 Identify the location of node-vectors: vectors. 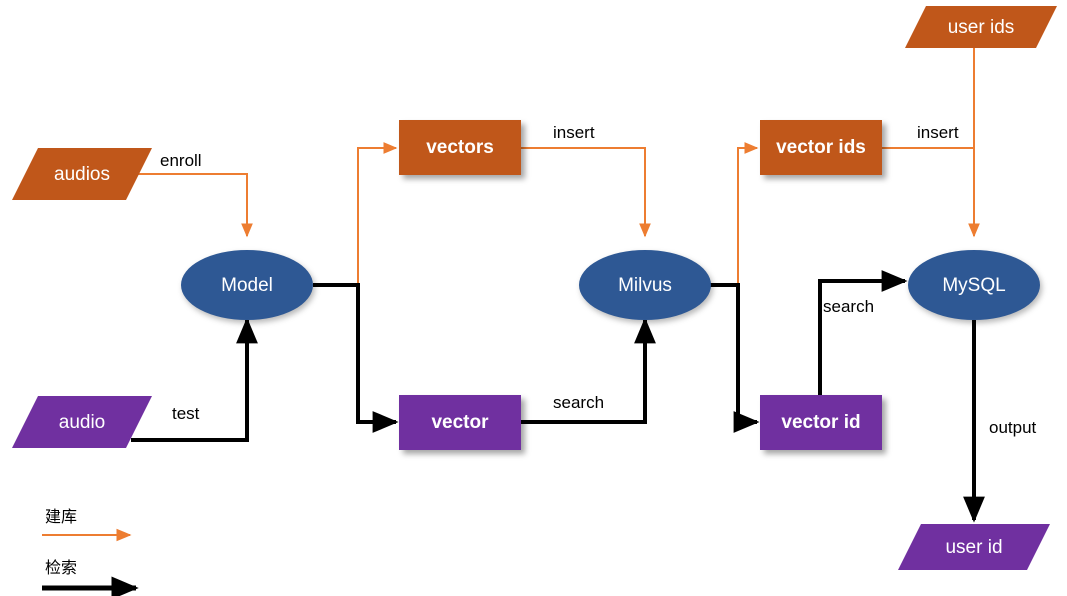
(460, 147).